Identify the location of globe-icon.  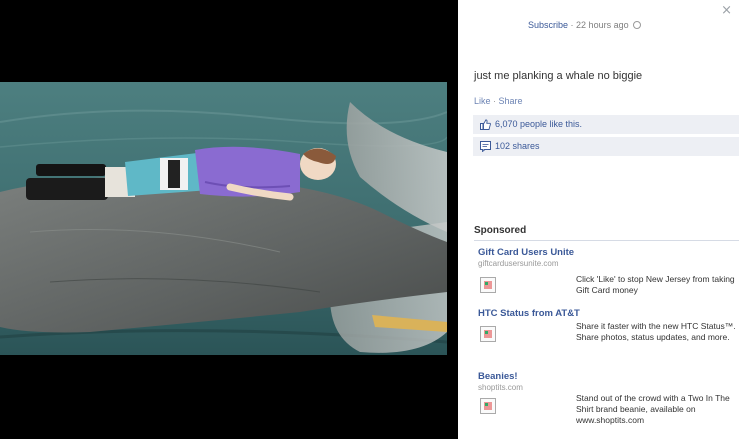
(637, 25).